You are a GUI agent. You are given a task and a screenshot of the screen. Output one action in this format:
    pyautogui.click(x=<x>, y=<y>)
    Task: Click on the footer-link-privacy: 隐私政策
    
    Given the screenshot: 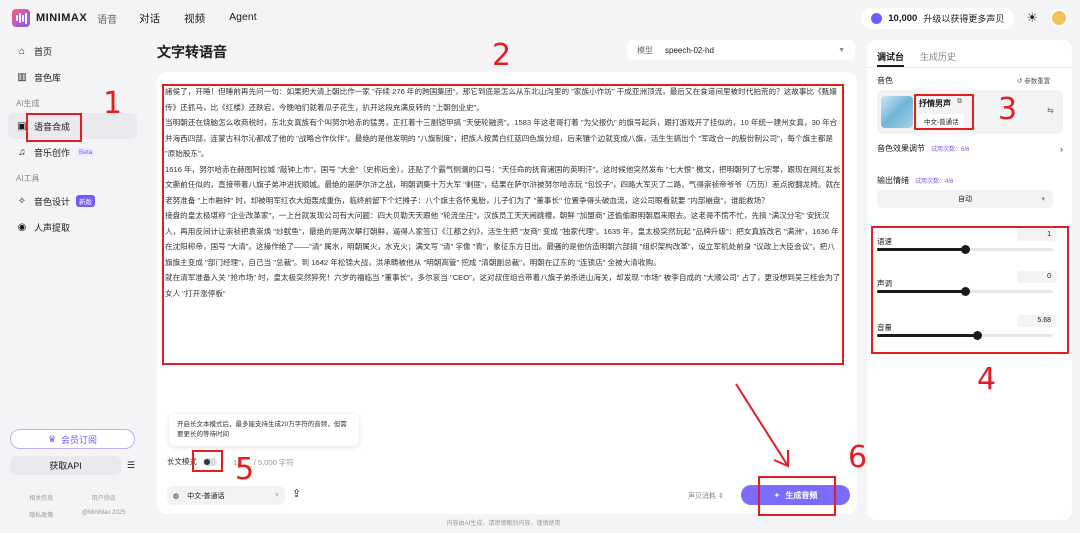 What is the action you would take?
    pyautogui.click(x=41, y=514)
    